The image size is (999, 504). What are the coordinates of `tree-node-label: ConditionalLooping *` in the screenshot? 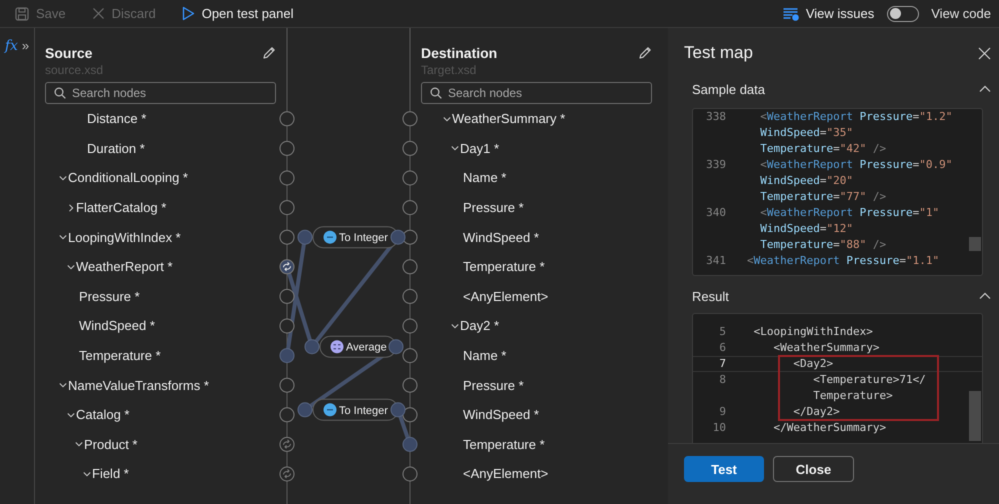 It's located at (128, 178).